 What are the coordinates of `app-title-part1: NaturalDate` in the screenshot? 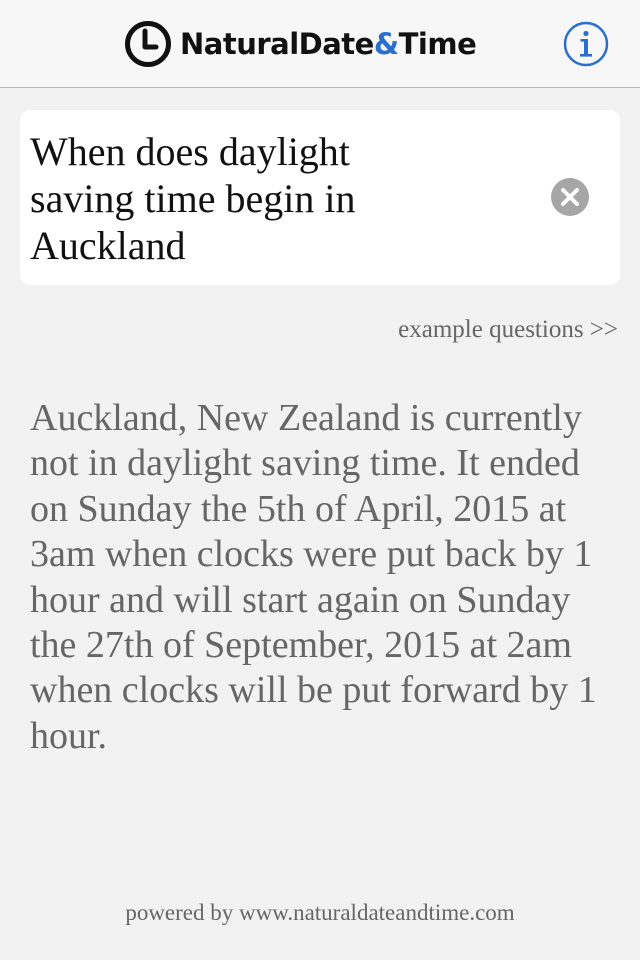 It's located at (277, 44).